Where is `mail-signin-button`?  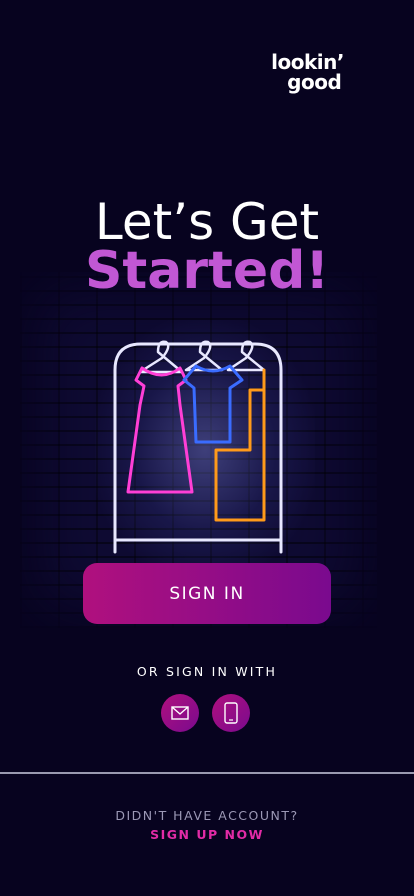 mail-signin-button is located at coordinates (180, 713).